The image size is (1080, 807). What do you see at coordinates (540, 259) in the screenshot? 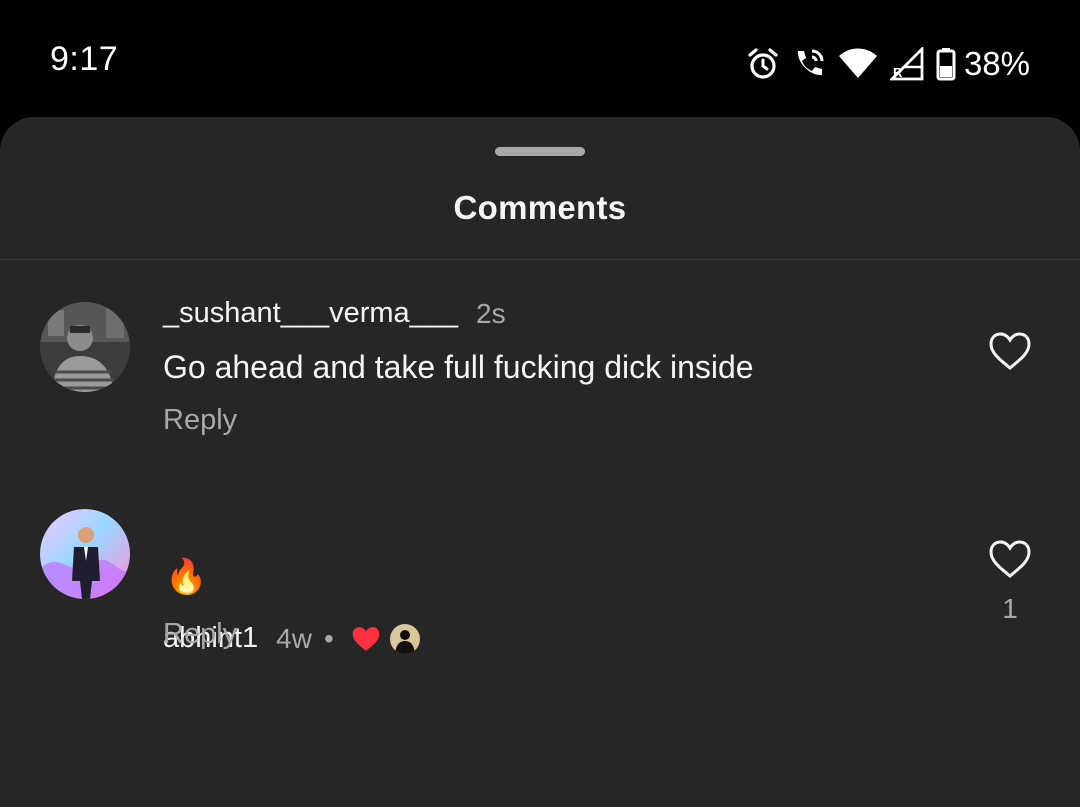
I see `divider` at bounding box center [540, 259].